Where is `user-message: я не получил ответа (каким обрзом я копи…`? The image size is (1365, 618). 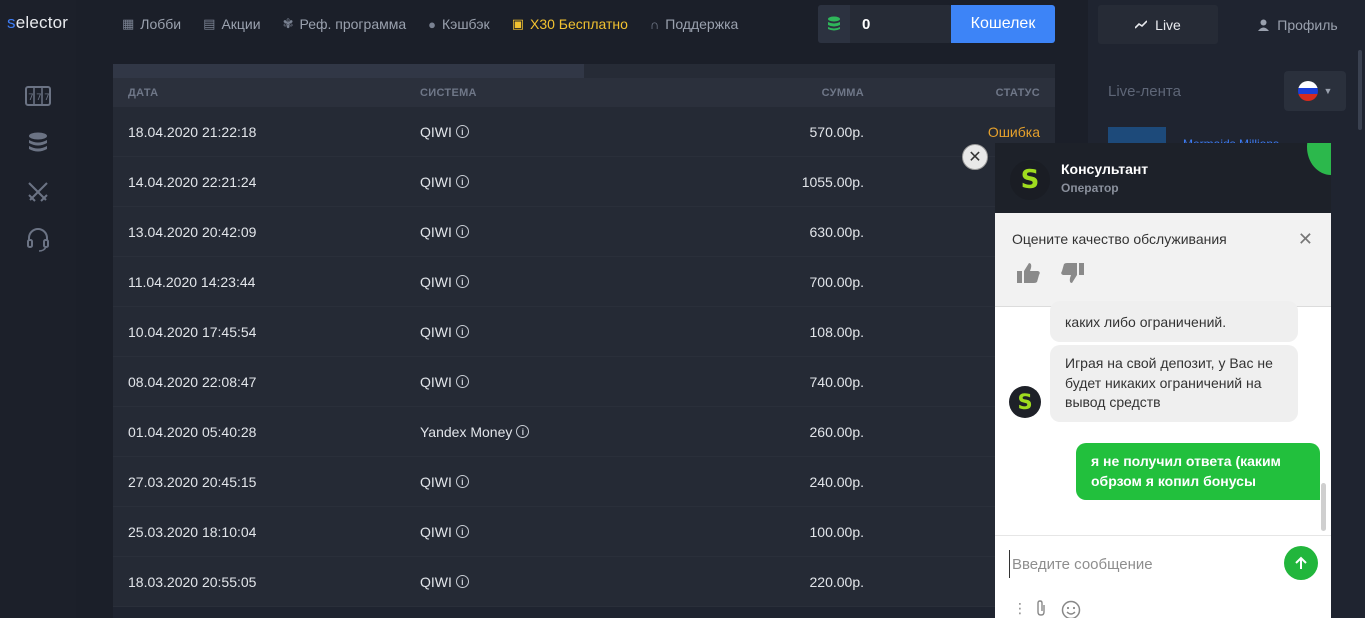
user-message: я не получил ответа (каким обрзом я копи… is located at coordinates (1198, 471).